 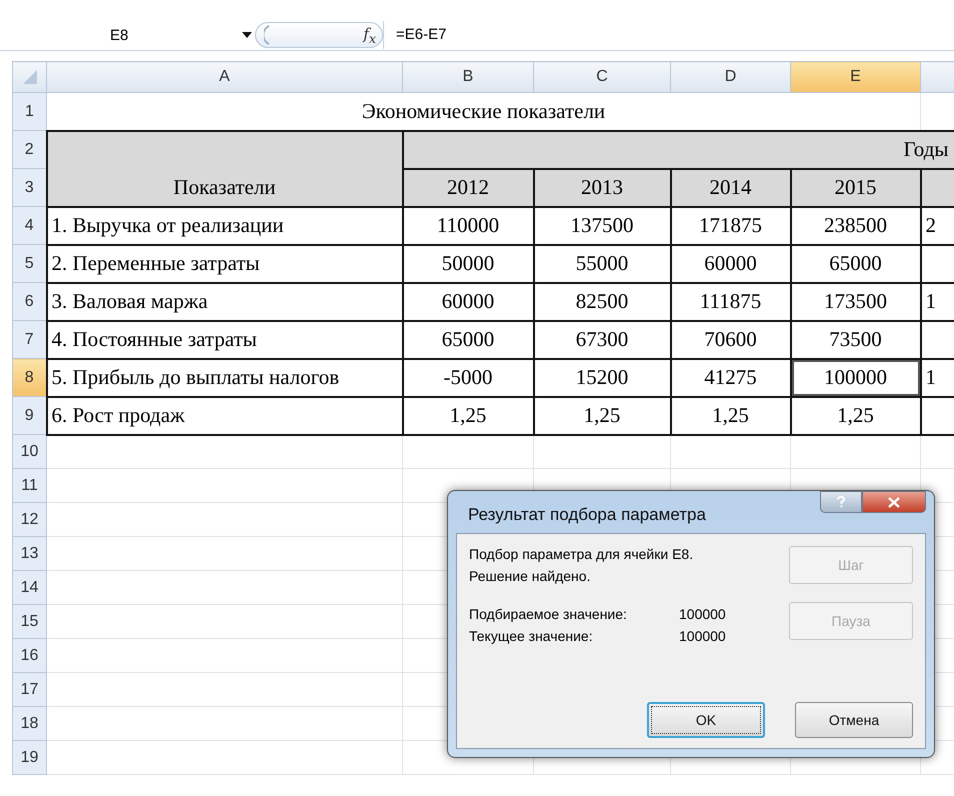 I want to click on row-header: 5, so click(x=29, y=263).